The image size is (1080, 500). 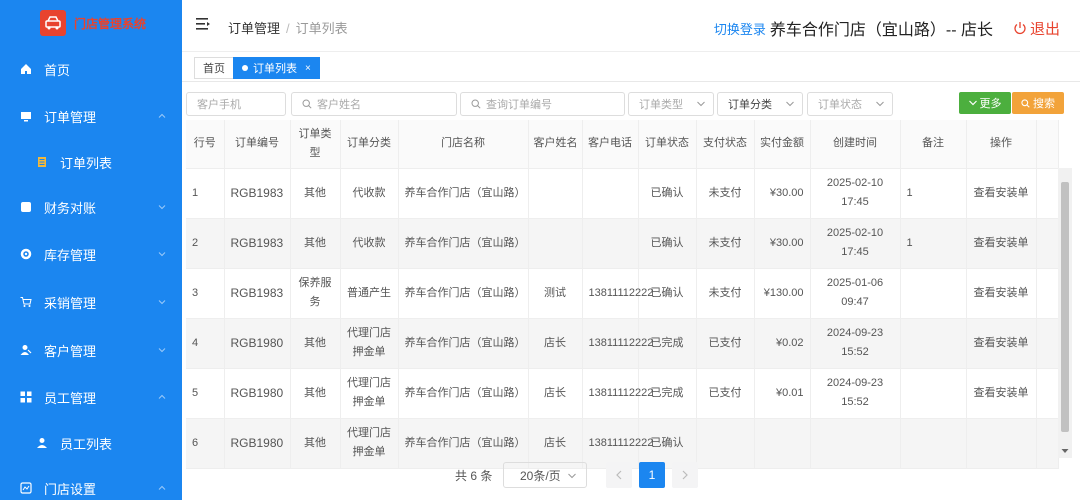 What do you see at coordinates (86, 163) in the screenshot?
I see `sidebar-item-label: 订单列表` at bounding box center [86, 163].